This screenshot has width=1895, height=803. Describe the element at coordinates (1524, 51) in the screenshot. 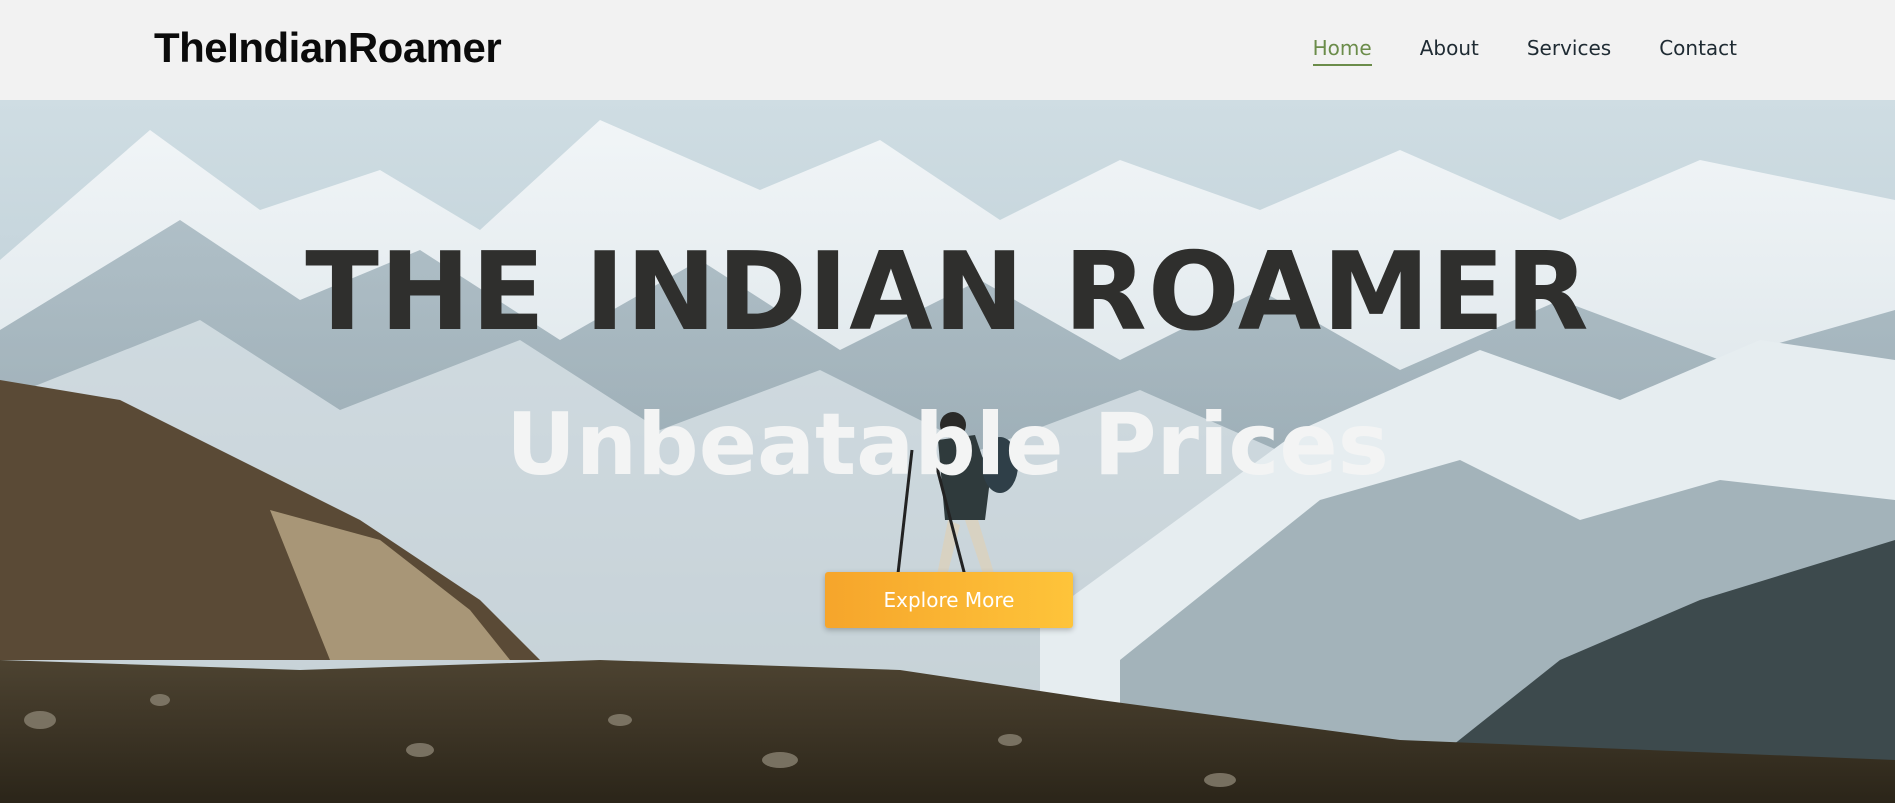

I see `main-nav: Home About Services Contact` at that location.